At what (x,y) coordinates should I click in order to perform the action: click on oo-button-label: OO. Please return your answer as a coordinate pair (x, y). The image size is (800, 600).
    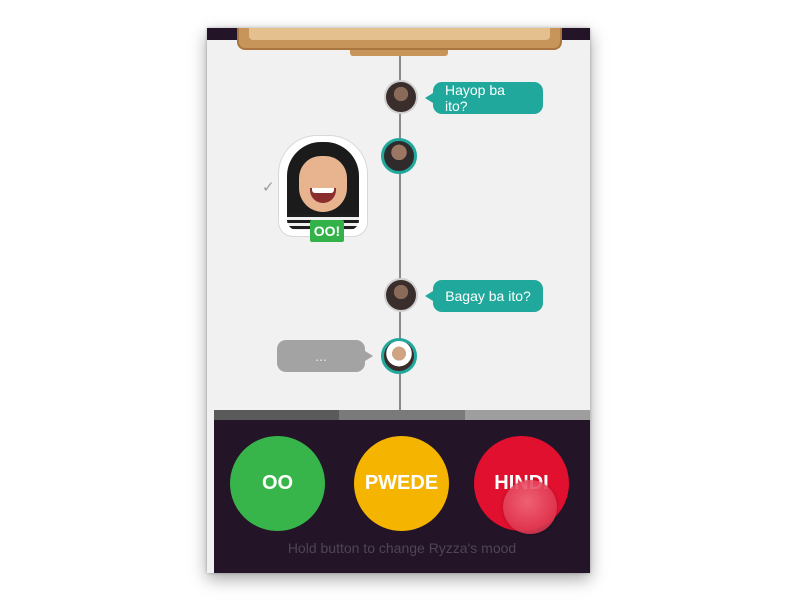
    Looking at the image, I should click on (277, 483).